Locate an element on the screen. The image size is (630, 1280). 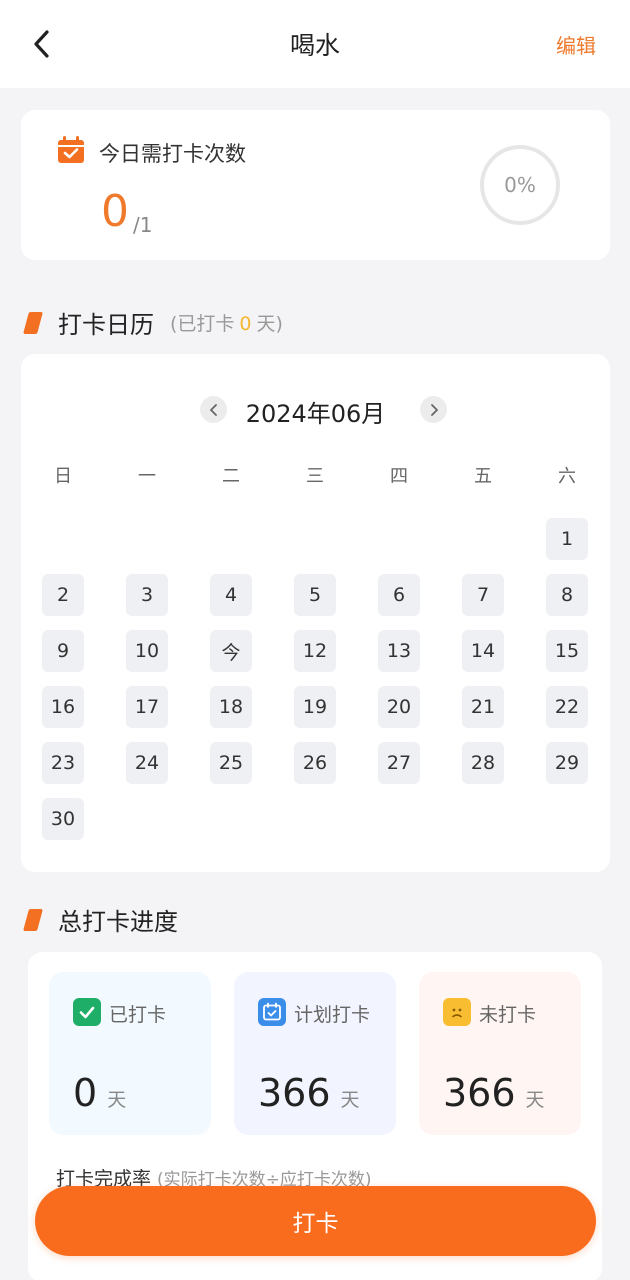
calendar-day: 15 is located at coordinates (567, 651).